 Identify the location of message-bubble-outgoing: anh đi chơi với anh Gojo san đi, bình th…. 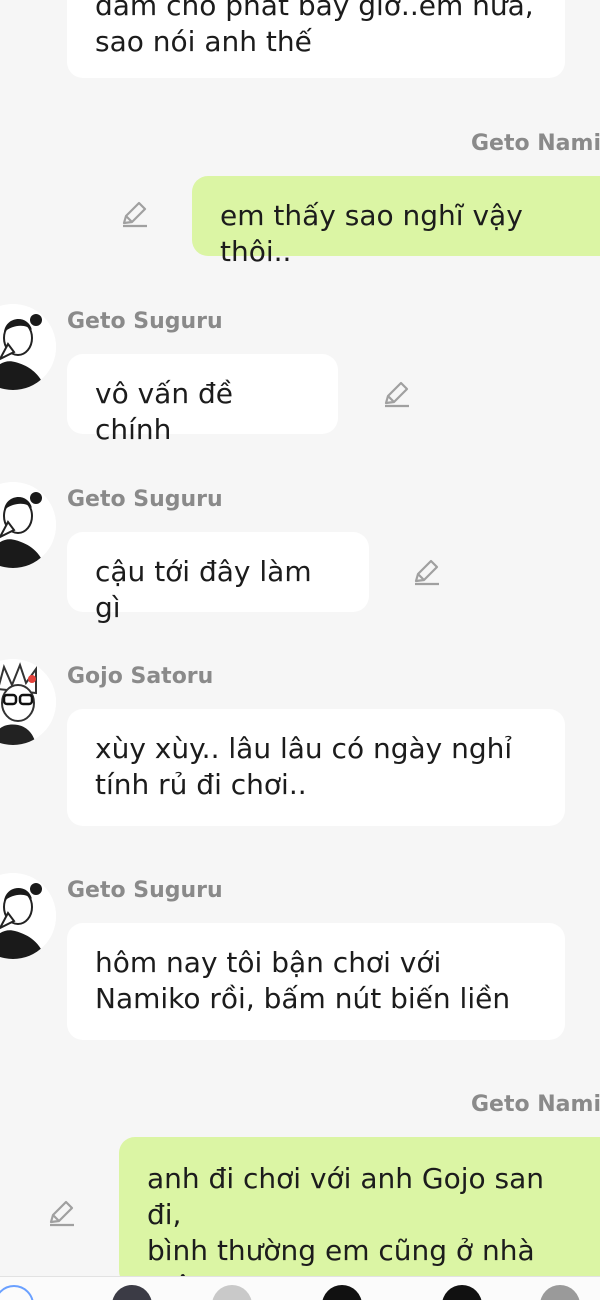
(359, 1218).